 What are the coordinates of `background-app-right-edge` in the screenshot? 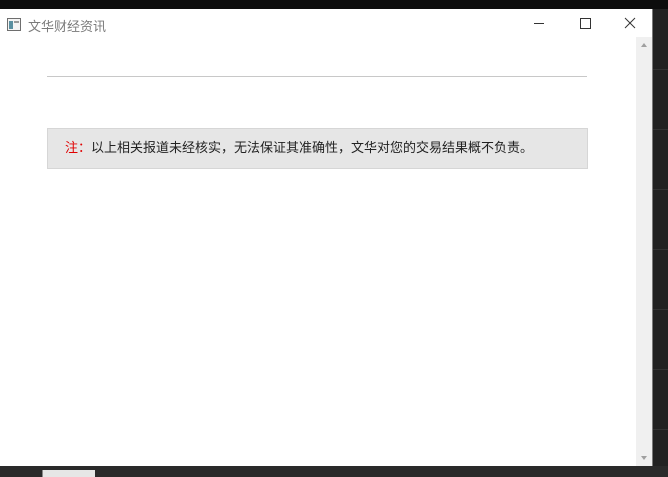 It's located at (660, 239).